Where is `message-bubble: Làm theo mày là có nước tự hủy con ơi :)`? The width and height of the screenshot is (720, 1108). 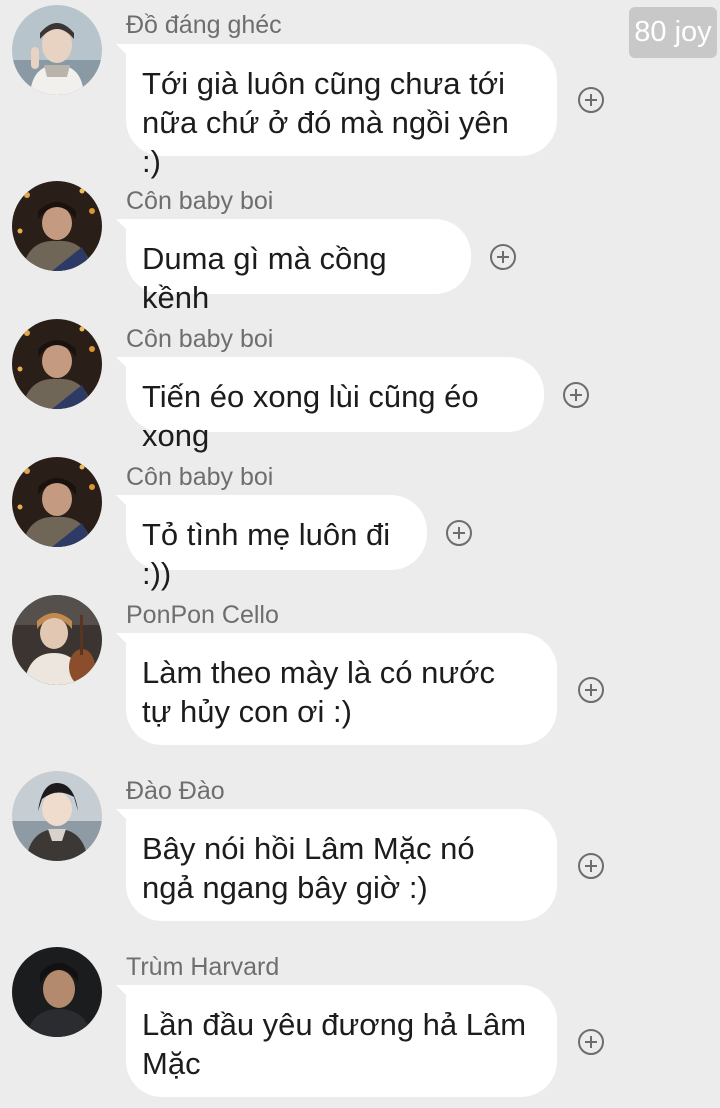 message-bubble: Làm theo mày là có nước tự hủy con ơi :) is located at coordinates (336, 689).